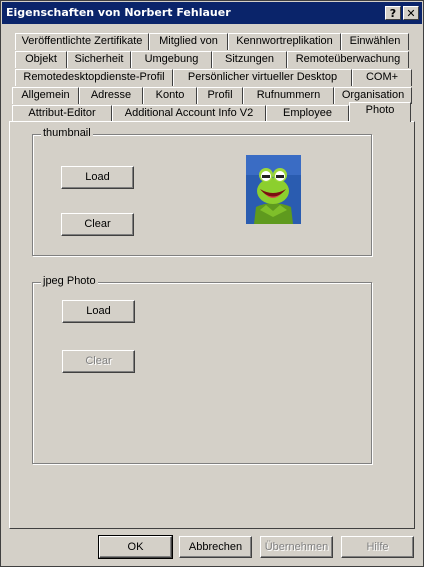 This screenshot has height=567, width=424. Describe the element at coordinates (62, 113) in the screenshot. I see `tab-attribut-editor: Attribut-Editor` at that location.